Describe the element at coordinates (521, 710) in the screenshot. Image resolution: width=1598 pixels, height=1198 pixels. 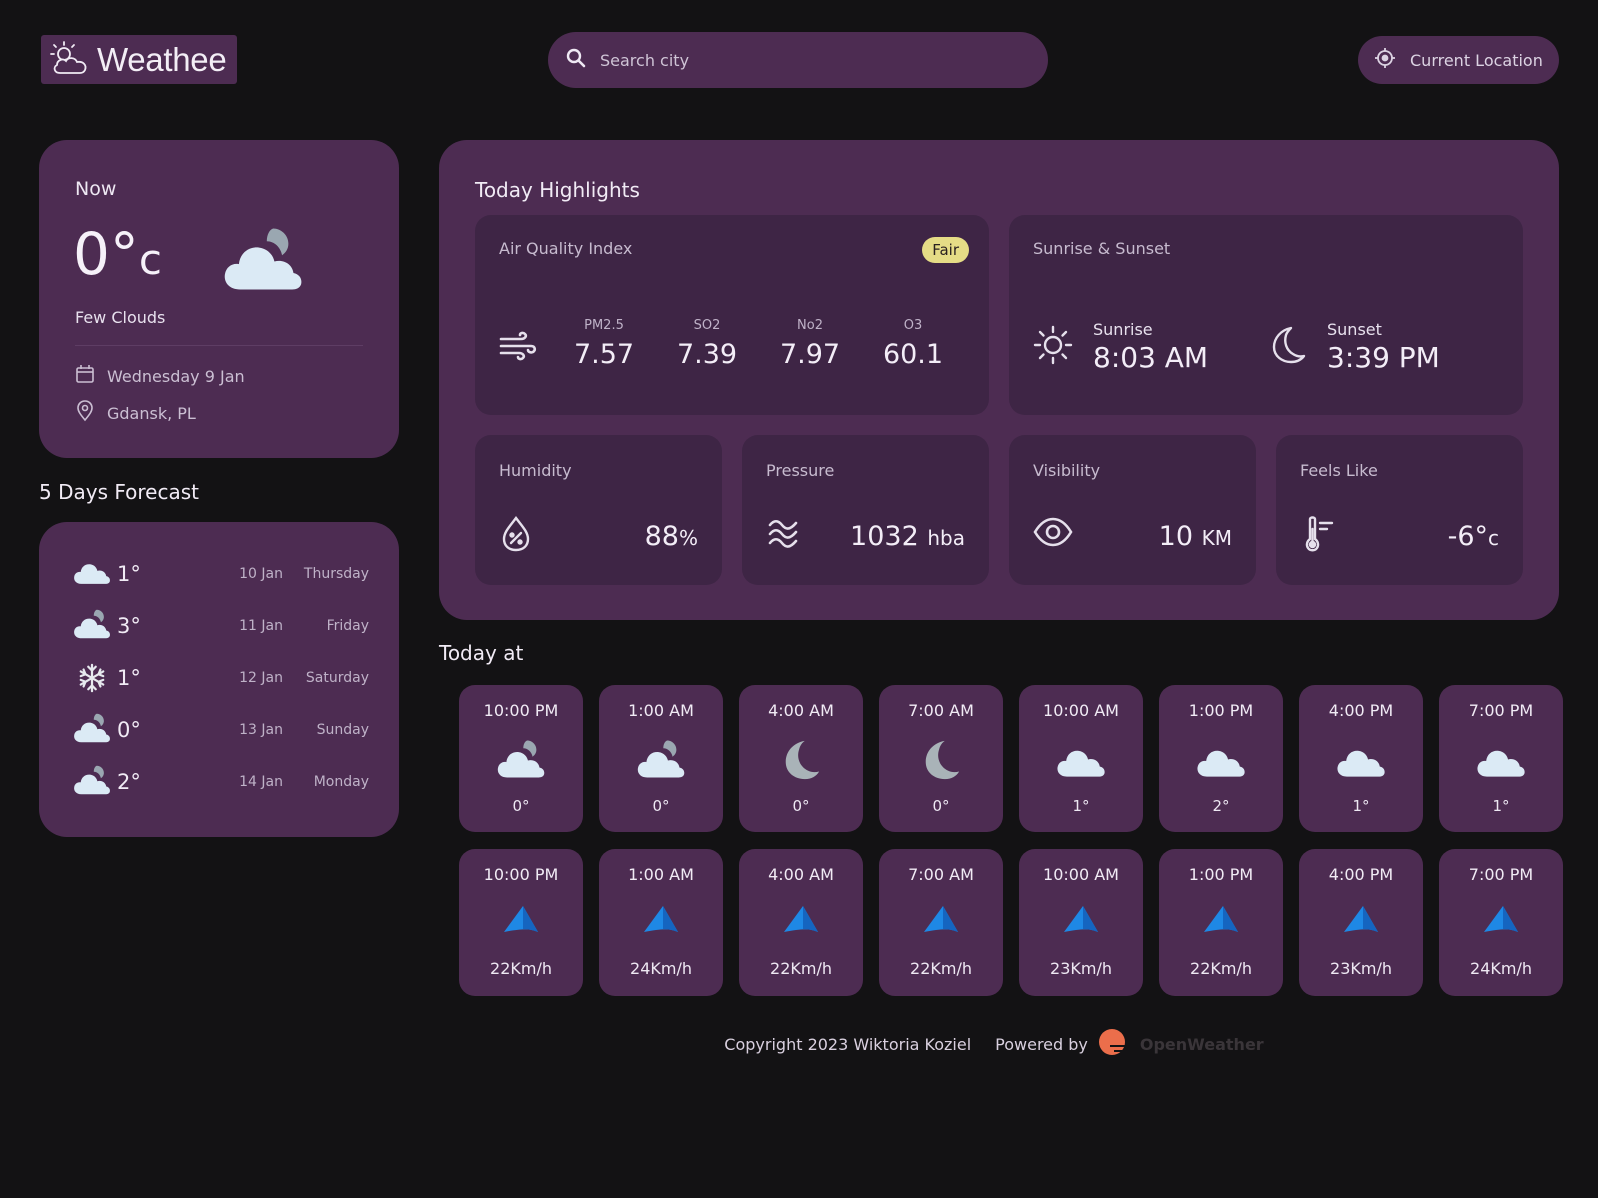
I see `hour-time: 10:00 PM` at that location.